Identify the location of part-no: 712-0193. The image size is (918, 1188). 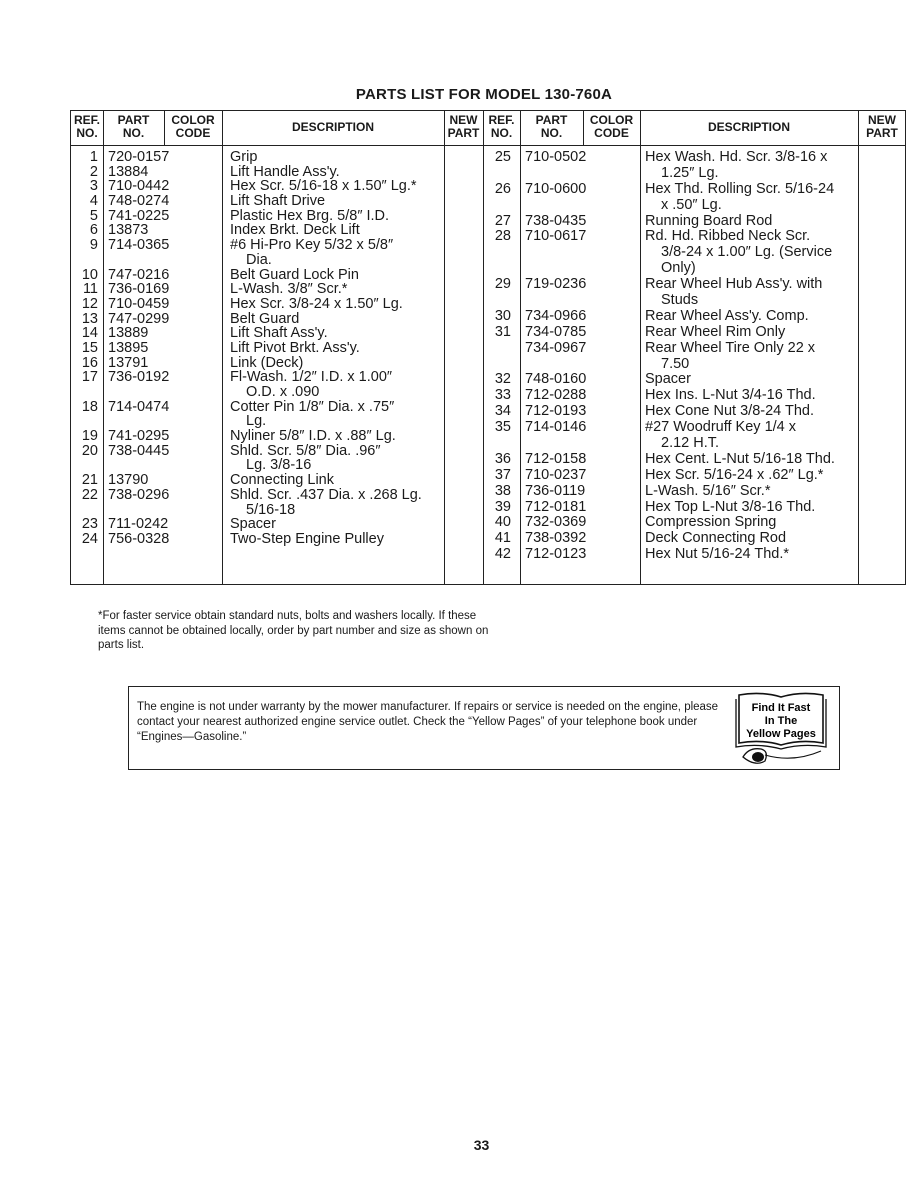
(556, 411).